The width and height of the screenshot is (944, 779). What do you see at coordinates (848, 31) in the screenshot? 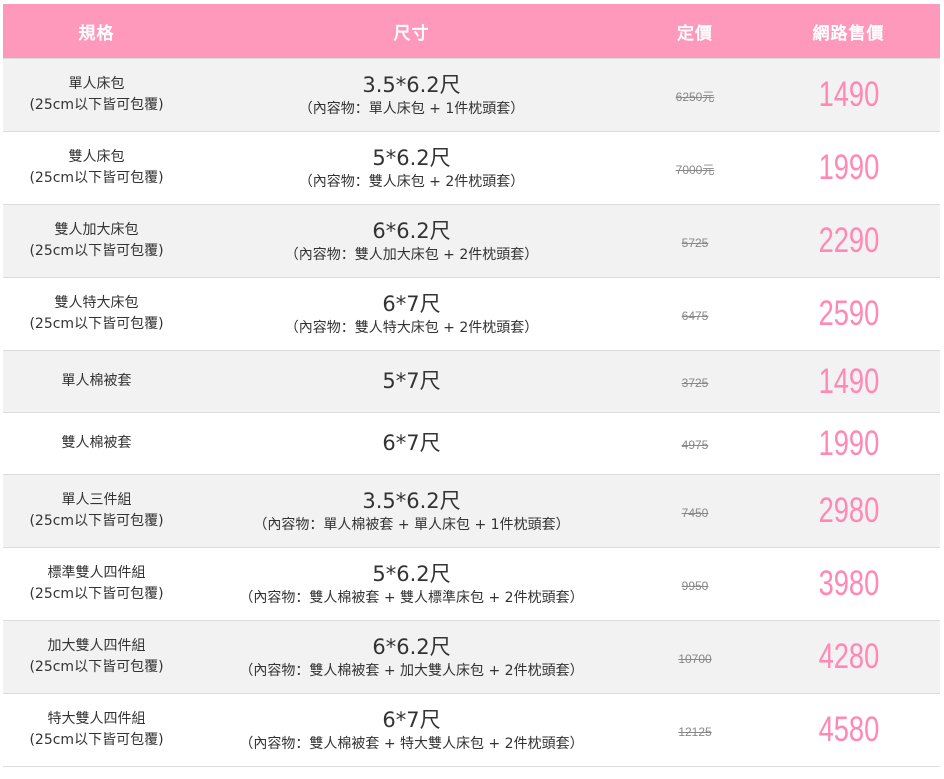
I see `header-web-price: 網路售價` at bounding box center [848, 31].